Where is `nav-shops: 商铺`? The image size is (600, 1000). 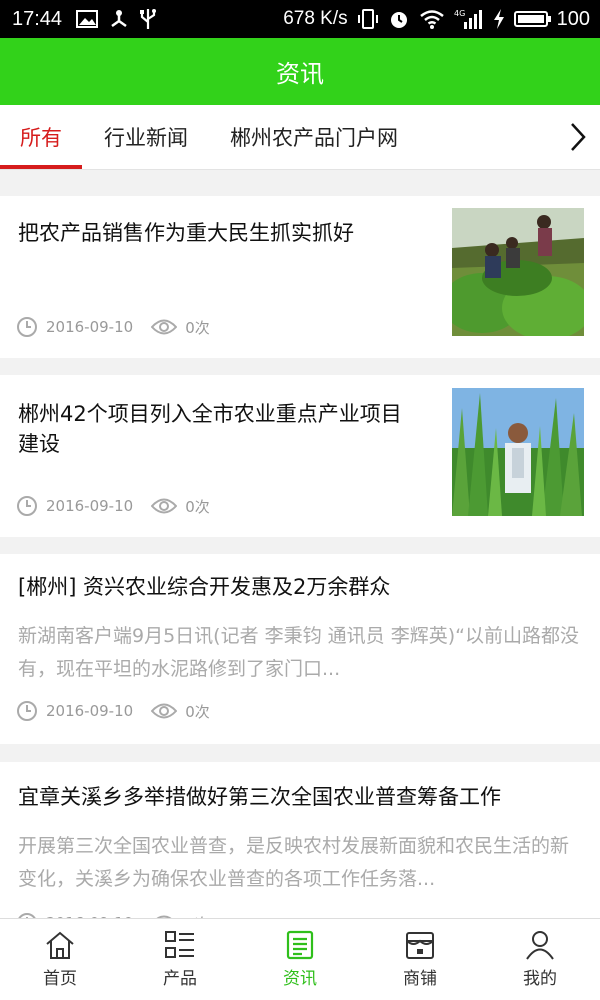
nav-shops: 商铺 is located at coordinates (420, 959).